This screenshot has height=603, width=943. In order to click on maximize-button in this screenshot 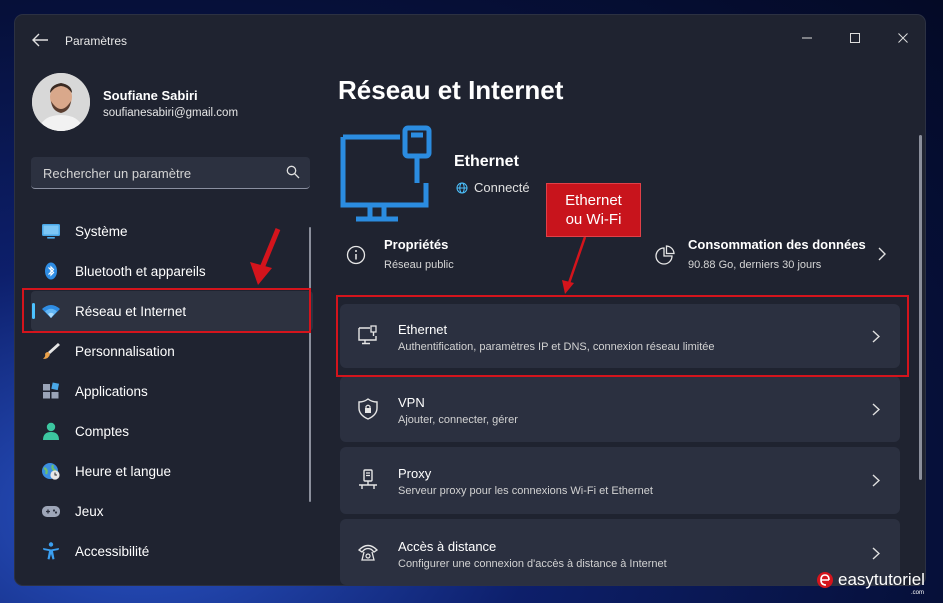, I will do `click(855, 38)`.